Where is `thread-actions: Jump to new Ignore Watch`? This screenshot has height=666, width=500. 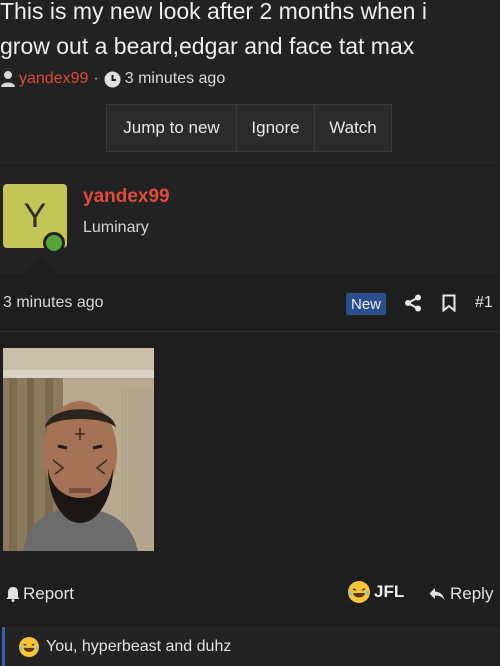 thread-actions: Jump to new Ignore Watch is located at coordinates (249, 128).